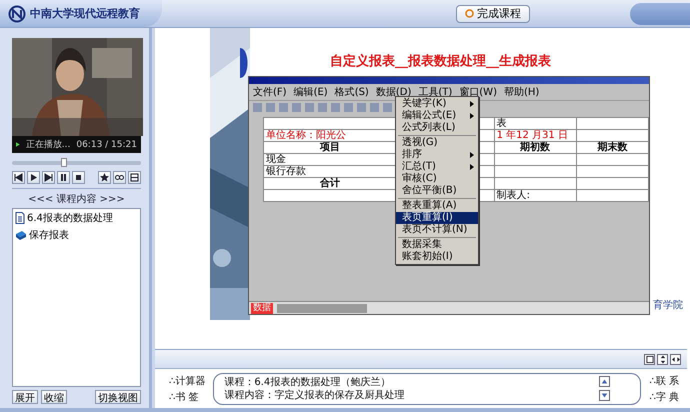  Describe the element at coordinates (664, 381) in the screenshot. I see `tool-link: ∴联 系` at that location.